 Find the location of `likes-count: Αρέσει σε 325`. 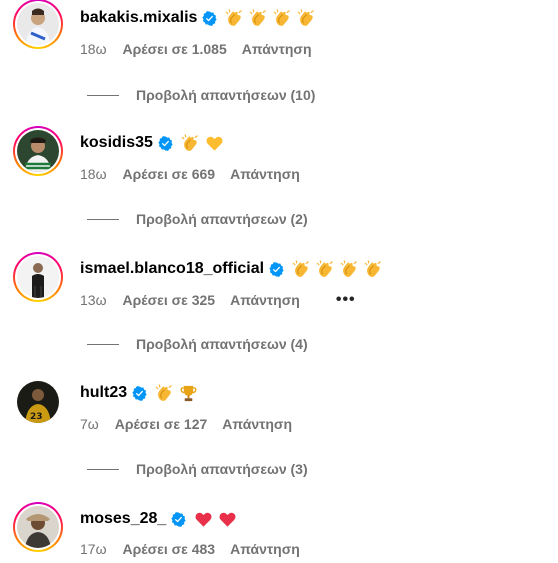

likes-count: Αρέσει σε 325 is located at coordinates (169, 300).